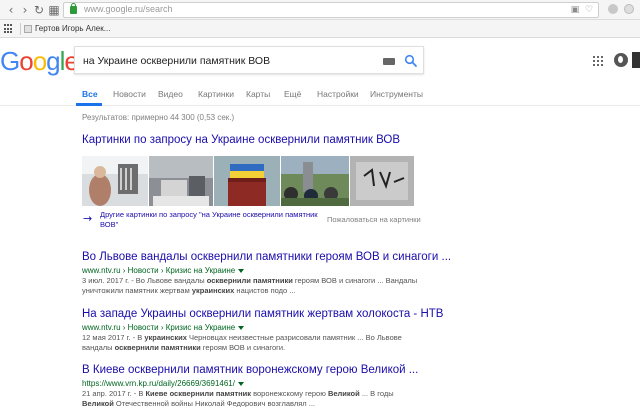 This screenshot has width=640, height=407. What do you see at coordinates (374, 219) in the screenshot?
I see `report-images-link: Пожаловаться на картинки` at bounding box center [374, 219].